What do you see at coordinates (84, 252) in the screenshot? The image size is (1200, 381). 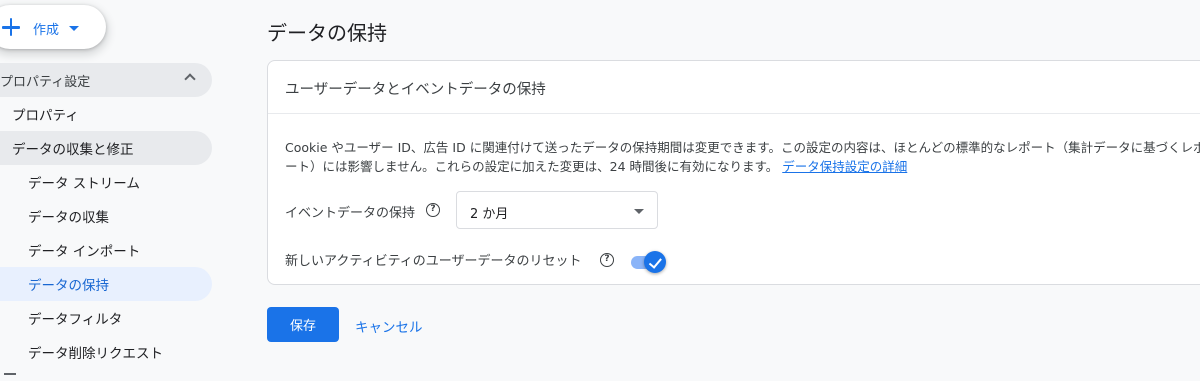 I see `sidebar-item-label: データ インポート` at bounding box center [84, 252].